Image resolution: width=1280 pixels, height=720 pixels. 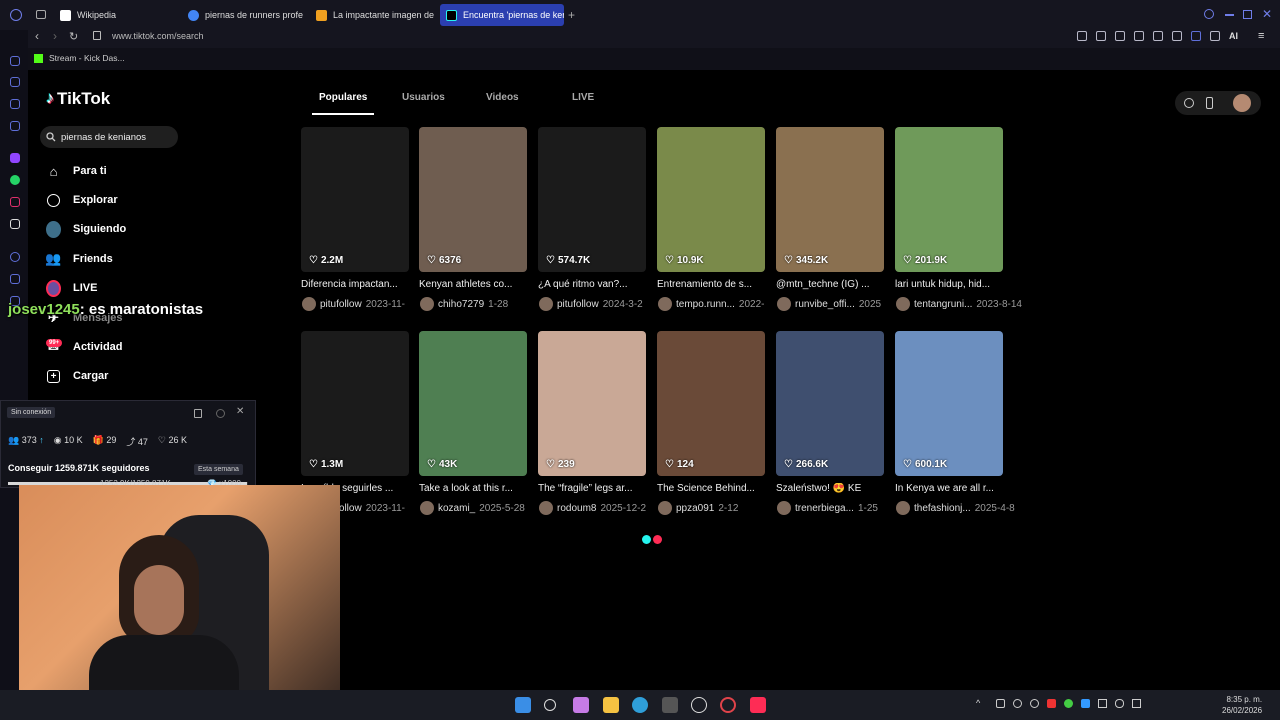 What do you see at coordinates (55, 36) in the screenshot?
I see `forward-icon: ›` at bounding box center [55, 36].